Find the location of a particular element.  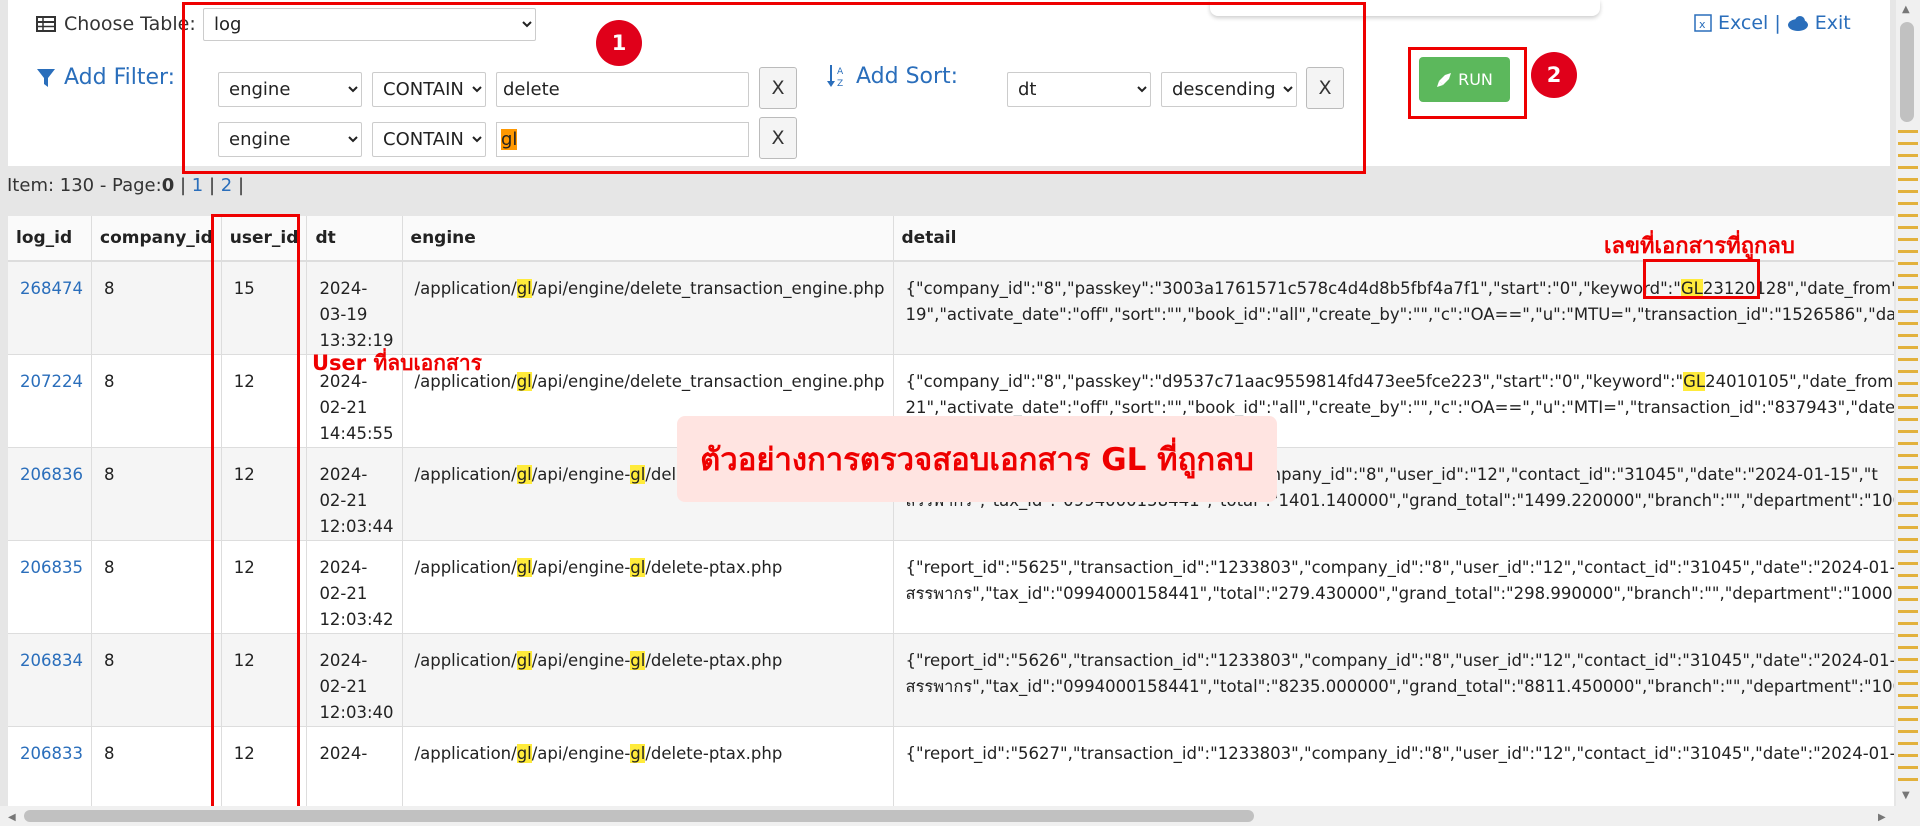

cell-dt: 2024- 02-21 12:03:42 is located at coordinates (354, 587).